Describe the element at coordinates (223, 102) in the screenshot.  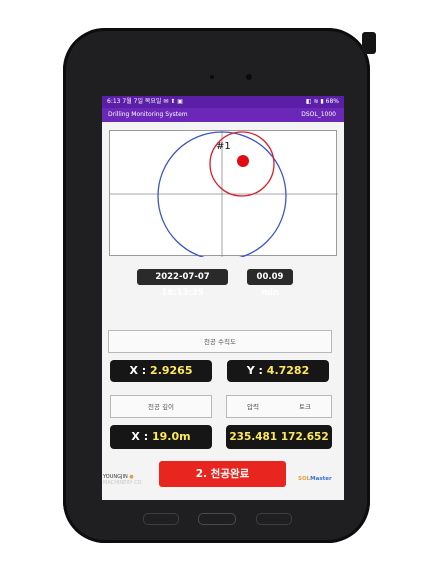
I see `status-bar: 6:13 7월 7일 목요일 ✉ ⬆ ▣ ◧ ≋ ▮ 68%` at that location.